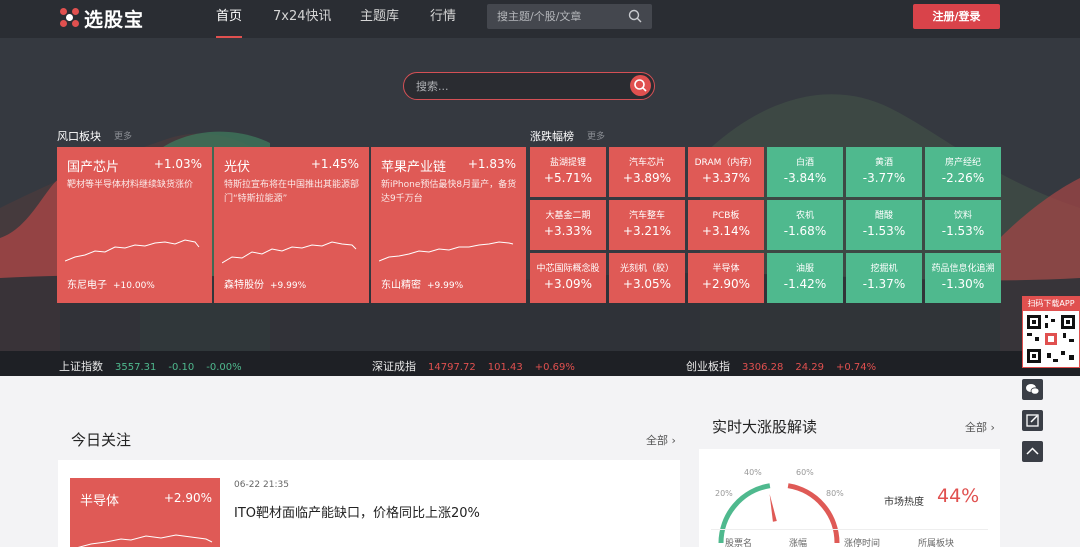 The width and height of the screenshot is (1080, 547). What do you see at coordinates (726, 163) in the screenshot?
I see `mover-name: DRAM（内存）` at bounding box center [726, 163].